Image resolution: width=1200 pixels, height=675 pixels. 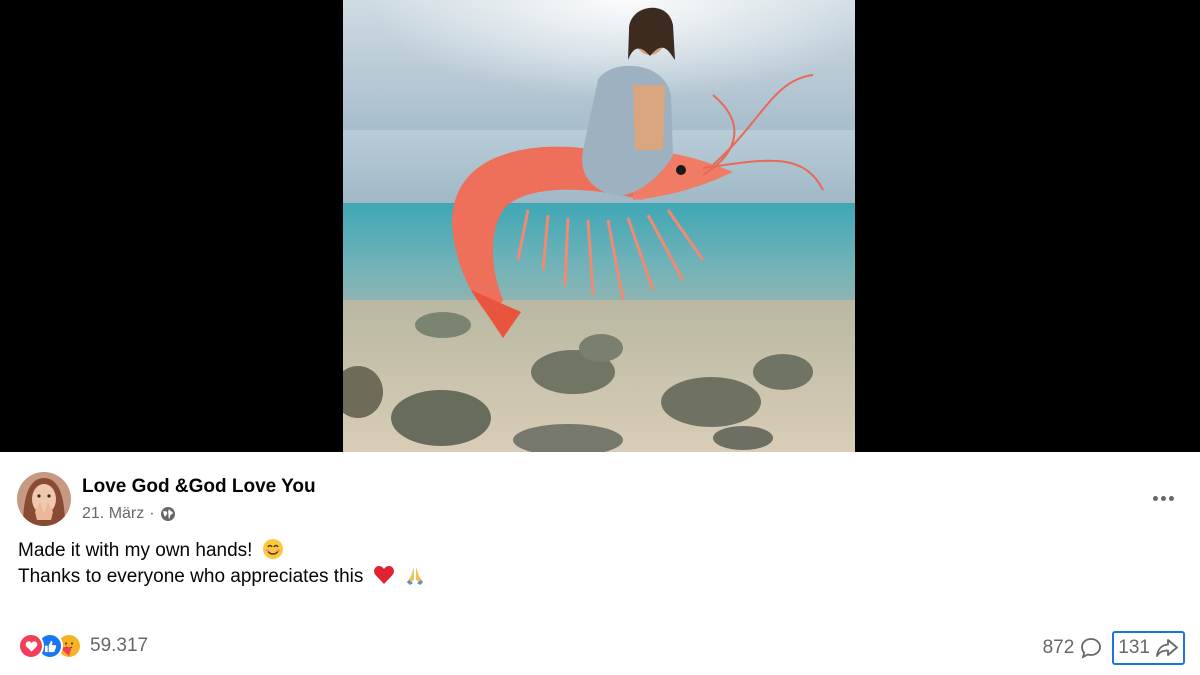 I want to click on post-meta: 21. März ·, so click(x=129, y=514).